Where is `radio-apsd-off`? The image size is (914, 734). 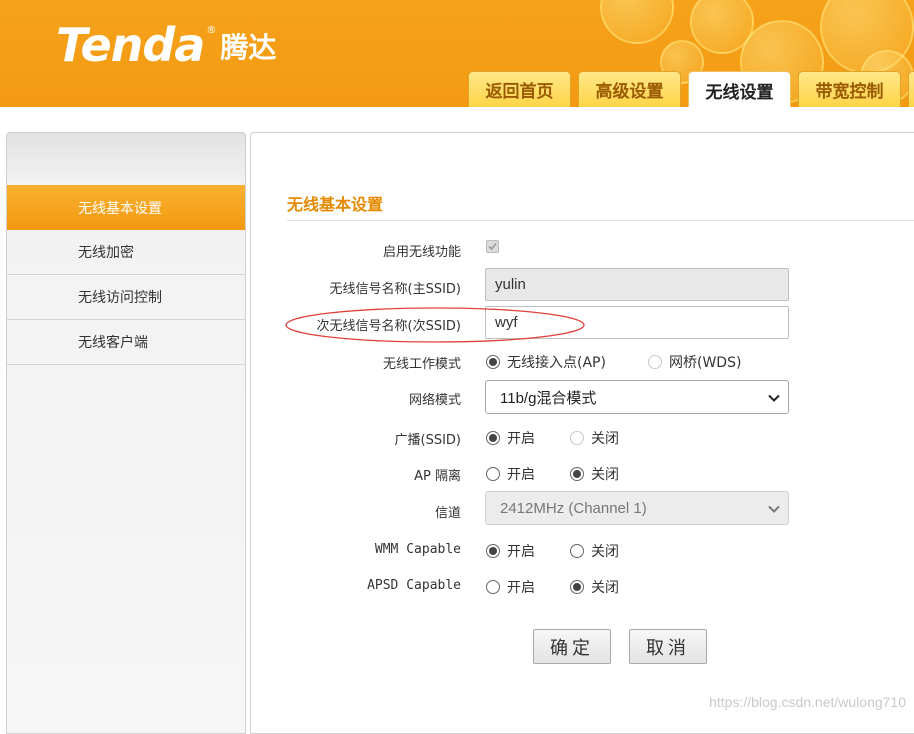
radio-apsd-off is located at coordinates (577, 587).